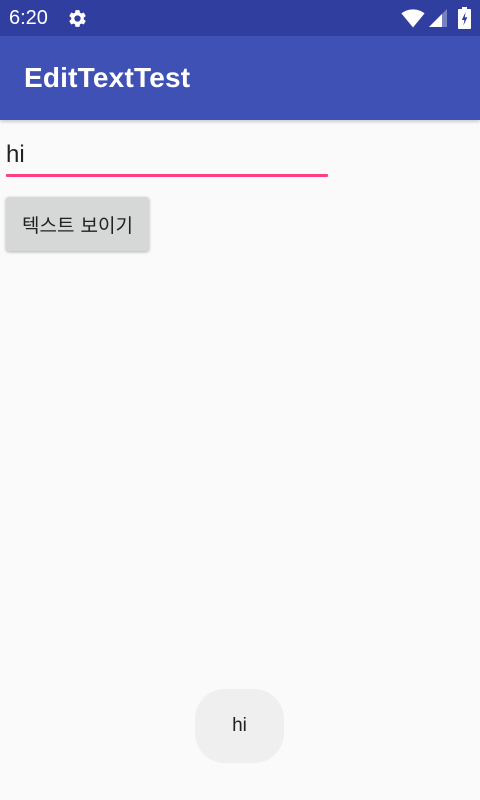  I want to click on gear-icon, so click(77, 18).